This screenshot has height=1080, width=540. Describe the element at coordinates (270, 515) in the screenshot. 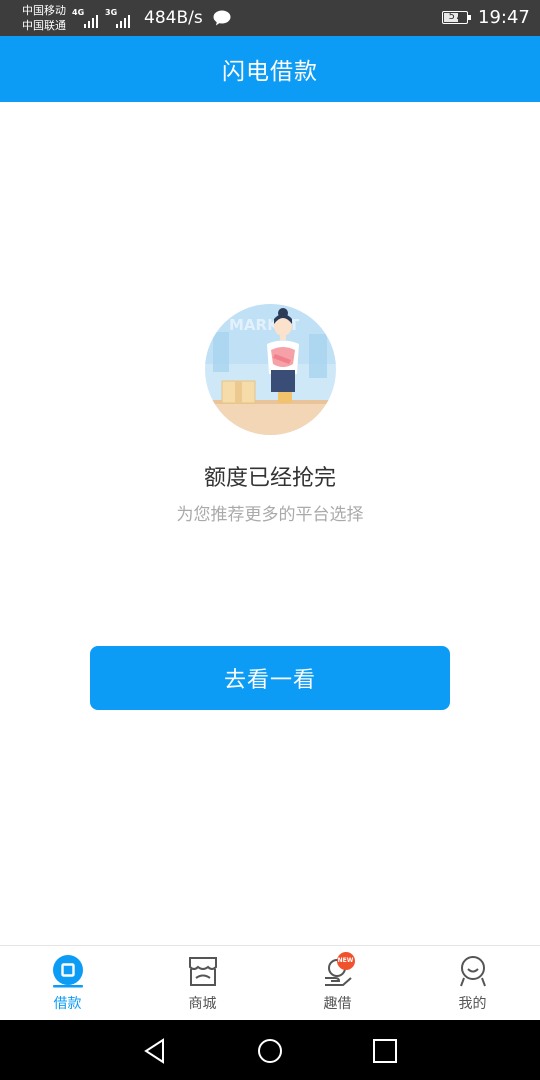

I see `empty-state-subtitle: 为您推荐更多的平台选择` at that location.